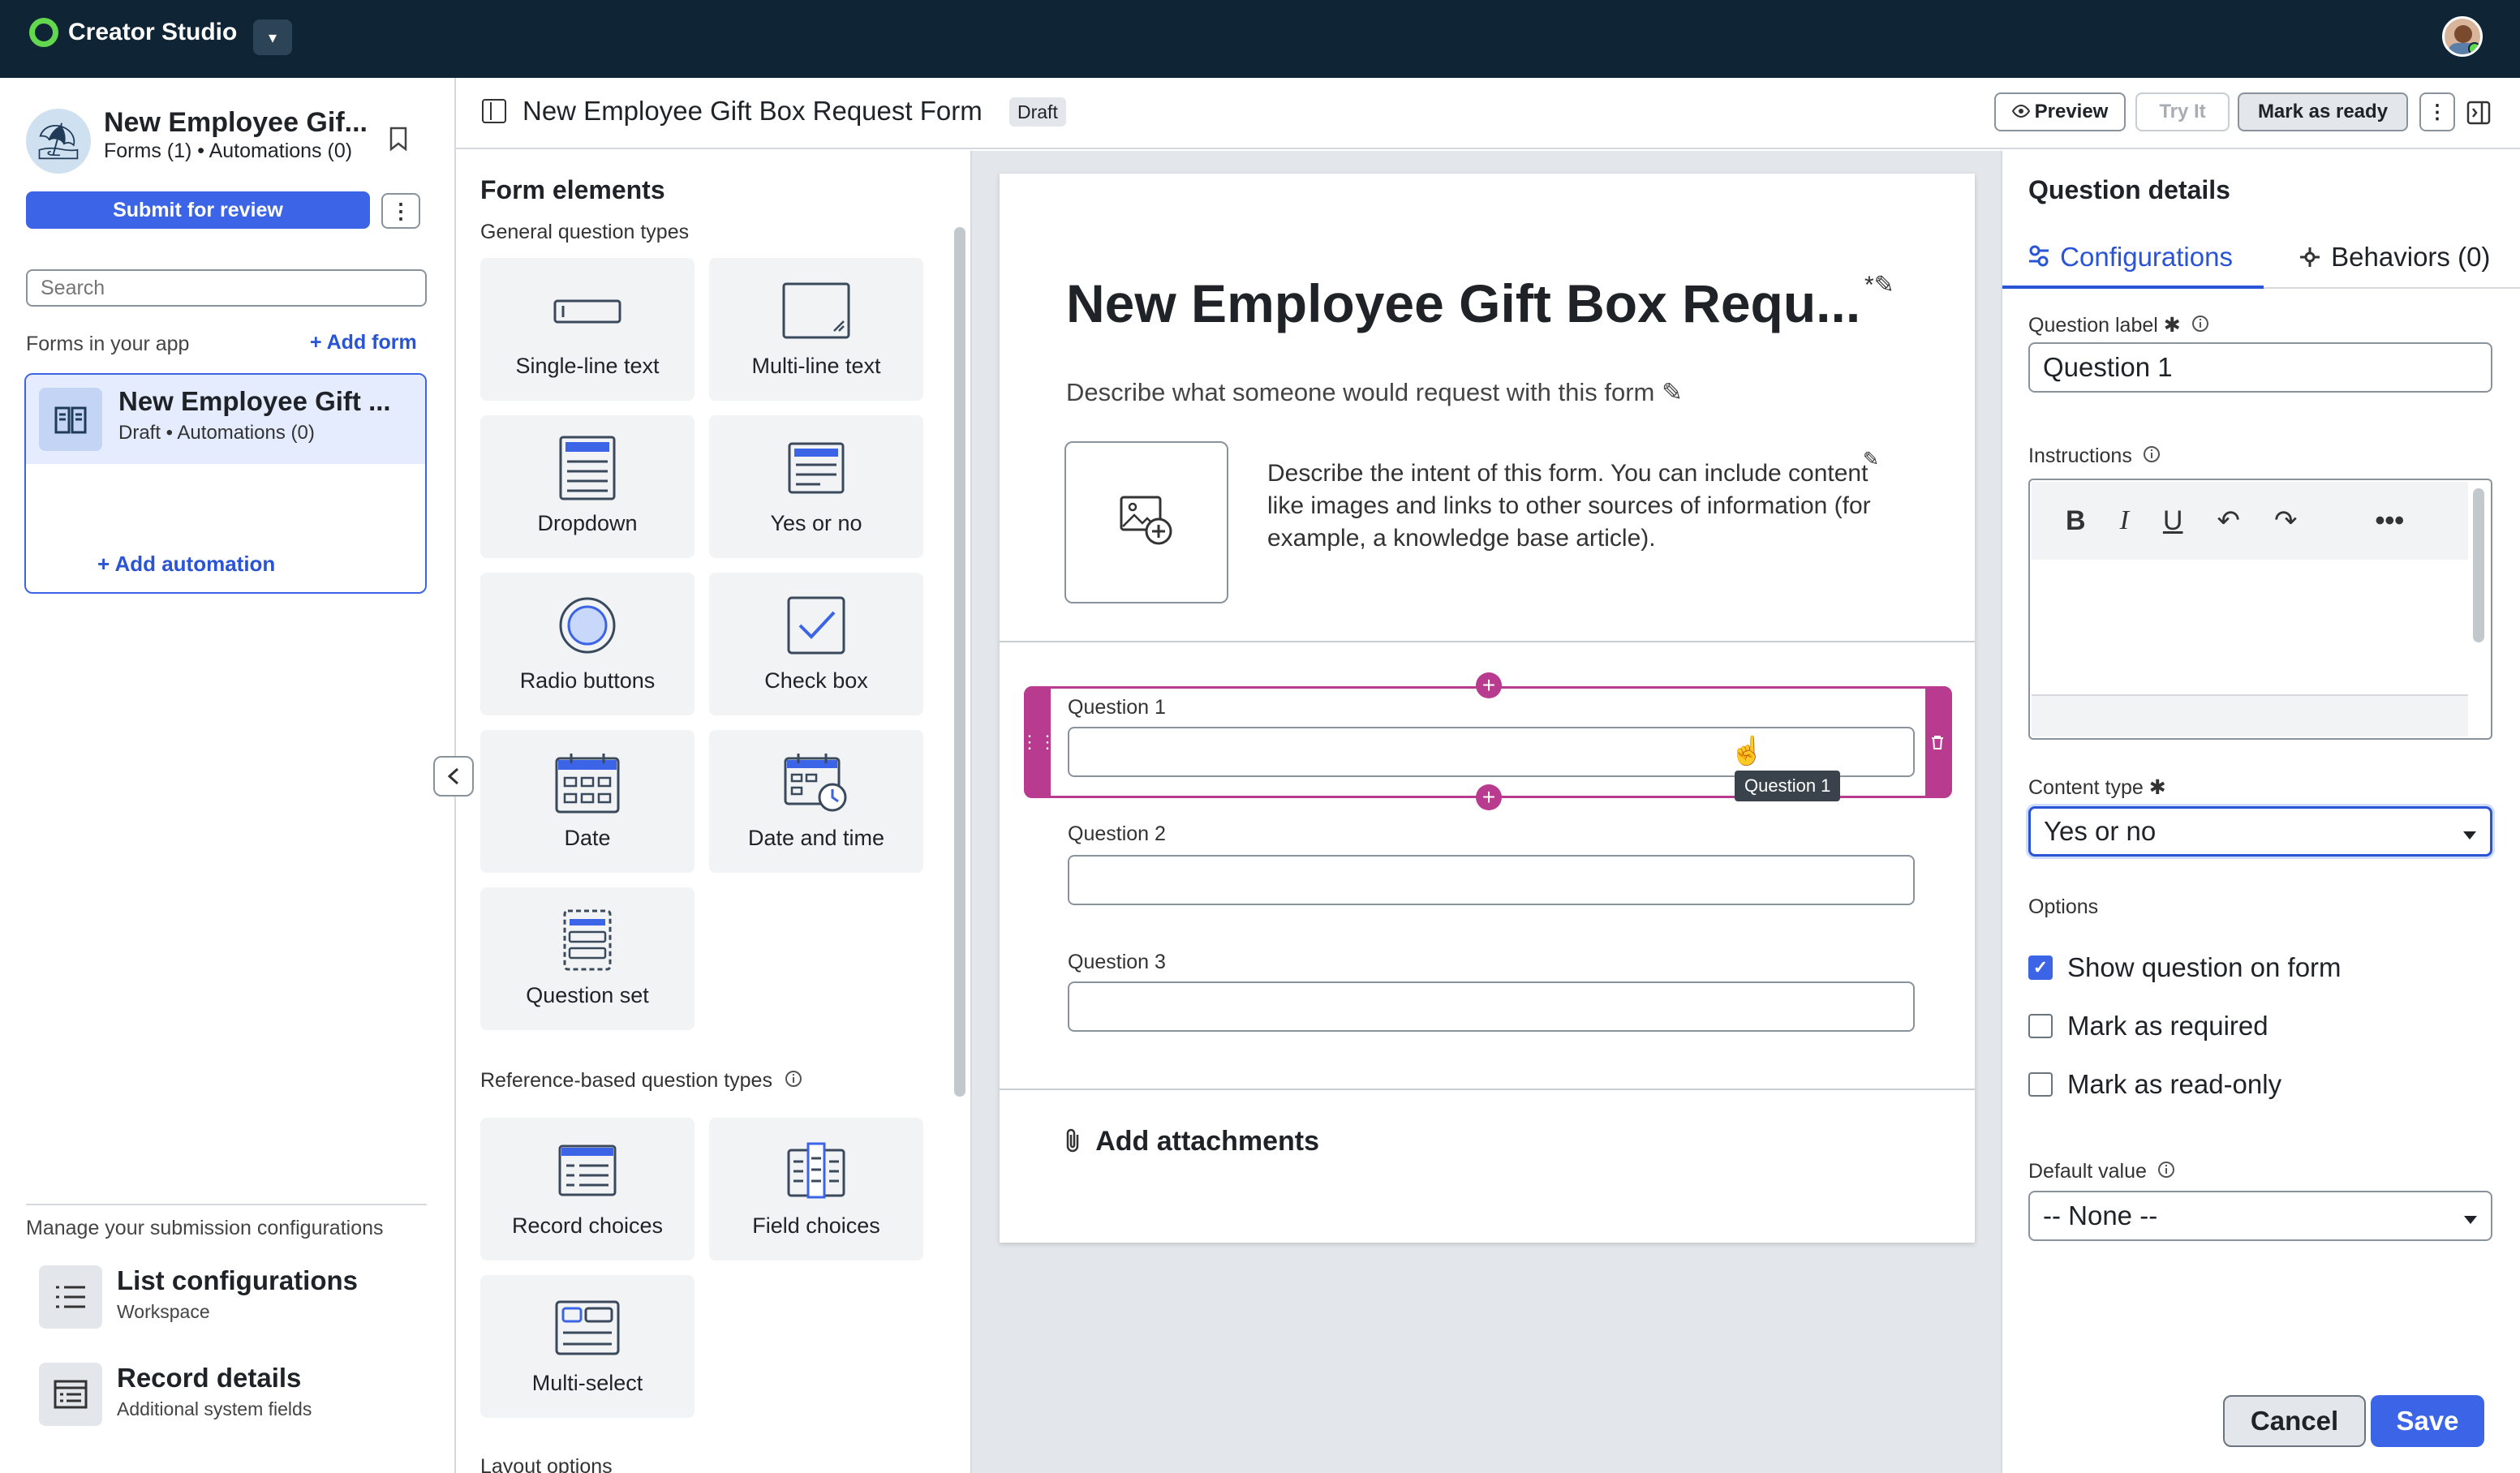 Image resolution: width=2520 pixels, height=1473 pixels. I want to click on behaviors-icon, so click(2309, 258).